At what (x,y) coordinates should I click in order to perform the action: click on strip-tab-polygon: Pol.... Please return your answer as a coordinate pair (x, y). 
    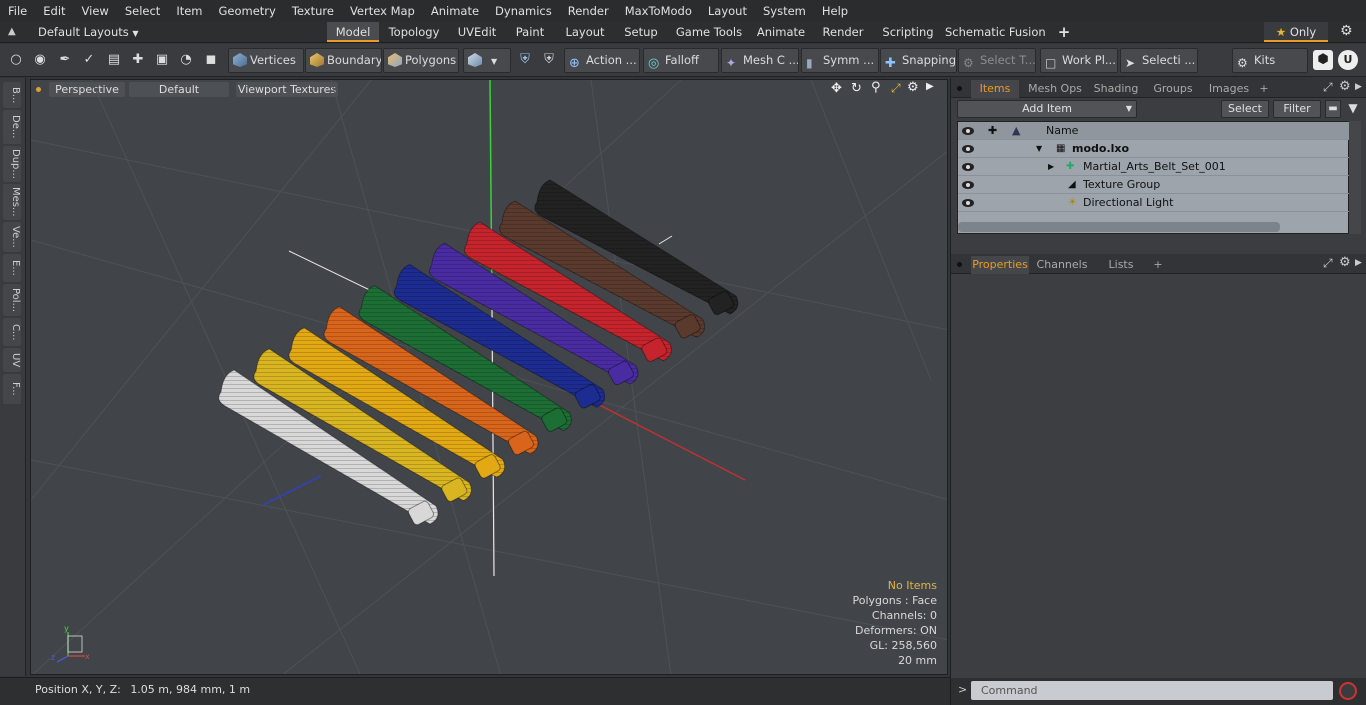
    Looking at the image, I should click on (12, 300).